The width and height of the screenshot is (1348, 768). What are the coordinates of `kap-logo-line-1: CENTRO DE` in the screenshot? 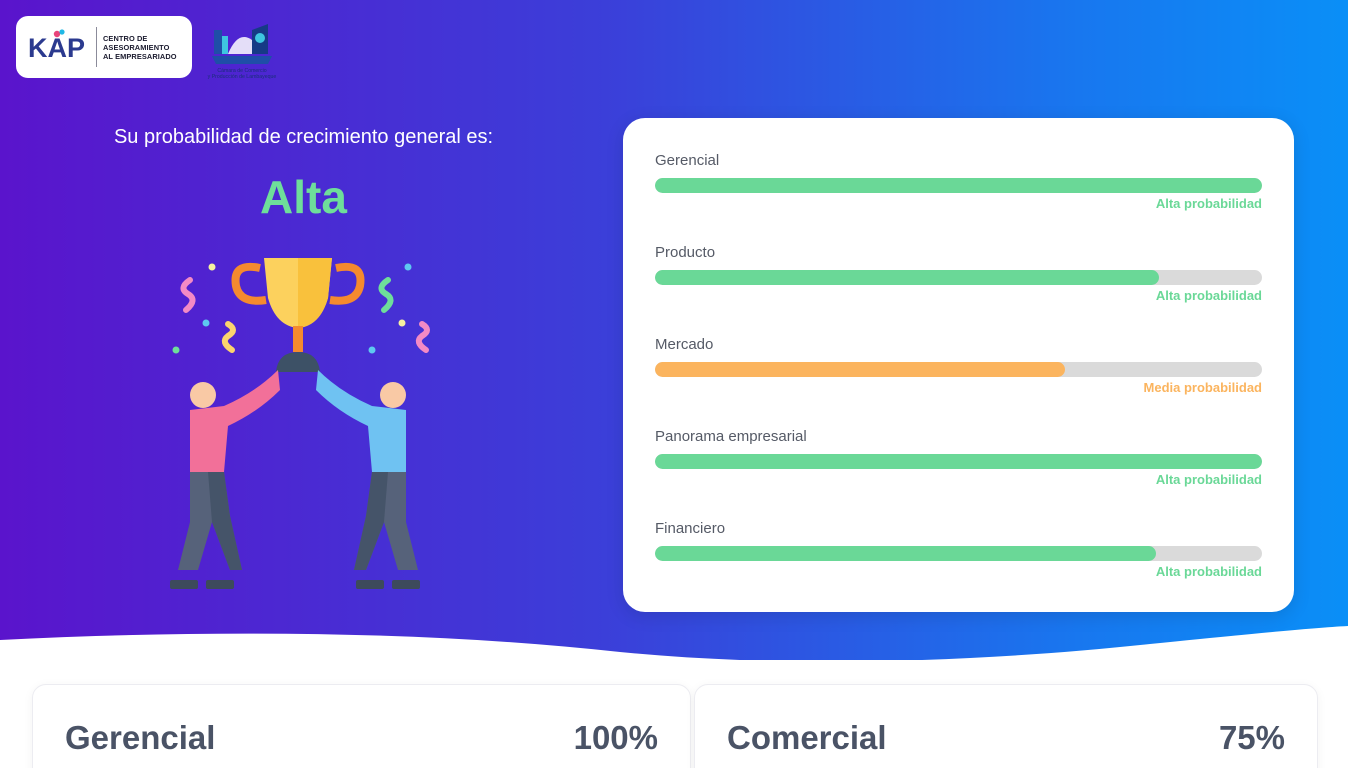 It's located at (125, 38).